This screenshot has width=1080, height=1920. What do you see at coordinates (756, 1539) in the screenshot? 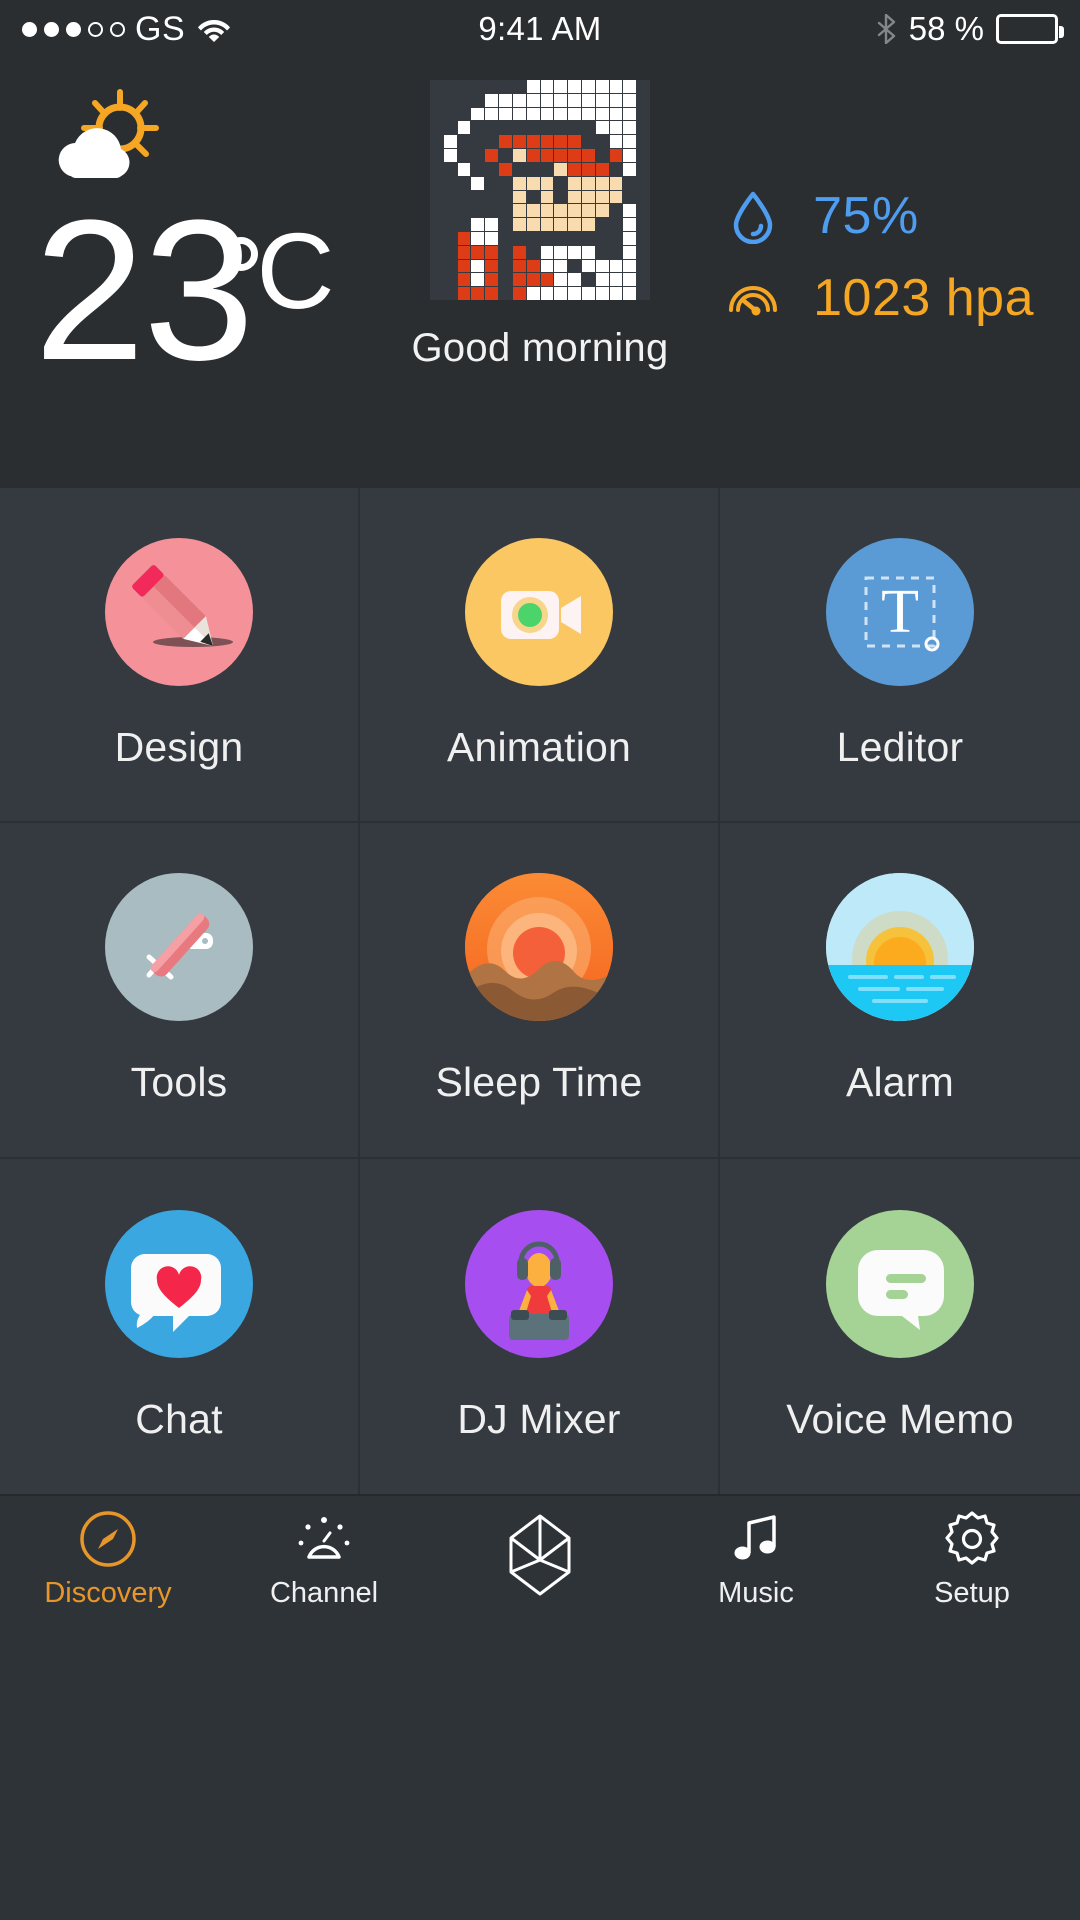
I see `music-note-icon` at bounding box center [756, 1539].